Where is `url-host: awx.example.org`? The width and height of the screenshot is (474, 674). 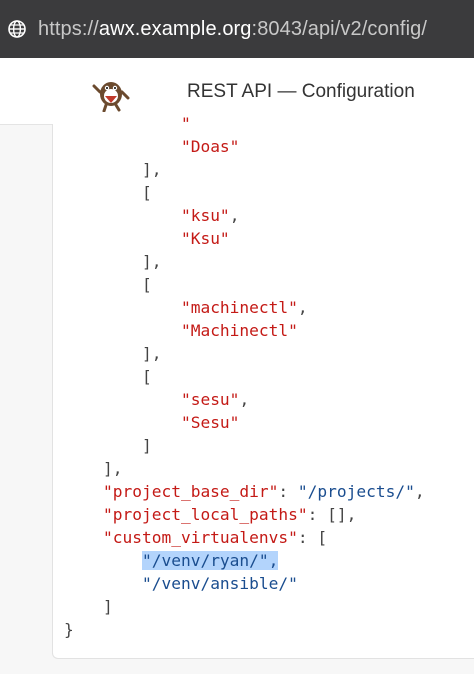 url-host: awx.example.org is located at coordinates (175, 28).